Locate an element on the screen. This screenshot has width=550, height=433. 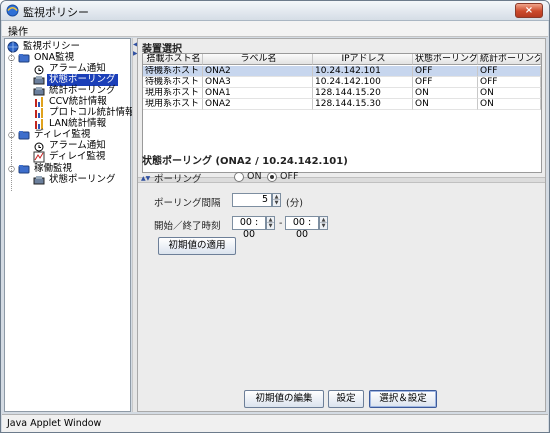
close-button: × is located at coordinates (529, 10).